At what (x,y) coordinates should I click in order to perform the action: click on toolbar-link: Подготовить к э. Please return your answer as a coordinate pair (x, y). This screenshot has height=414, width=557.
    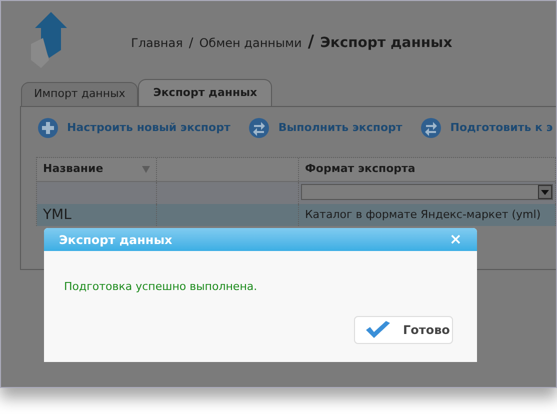
    Looking at the image, I should click on (486, 128).